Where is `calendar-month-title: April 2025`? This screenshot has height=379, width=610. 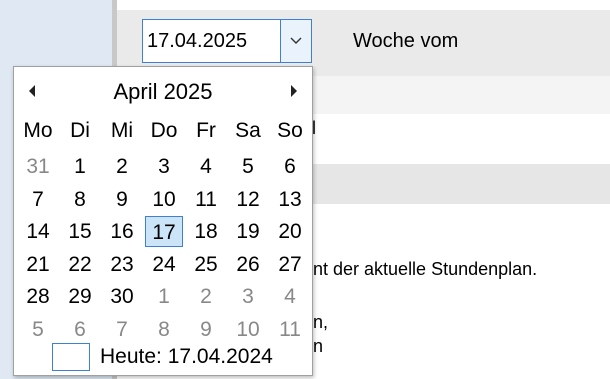
calendar-month-title: April 2025 is located at coordinates (163, 92).